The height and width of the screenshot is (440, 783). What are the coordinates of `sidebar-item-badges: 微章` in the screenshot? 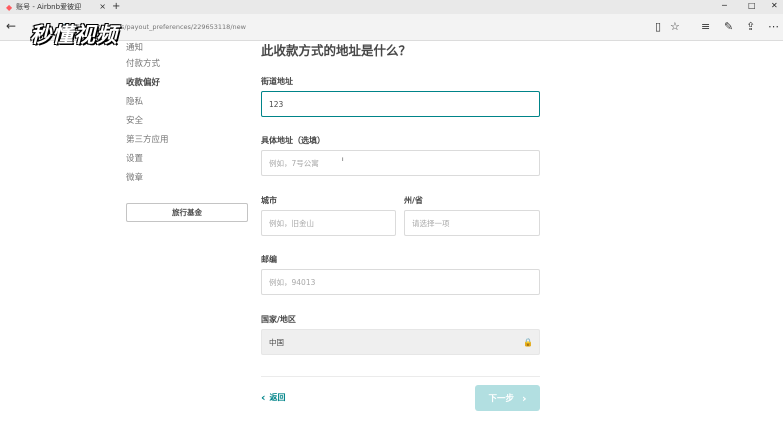 It's located at (147, 178).